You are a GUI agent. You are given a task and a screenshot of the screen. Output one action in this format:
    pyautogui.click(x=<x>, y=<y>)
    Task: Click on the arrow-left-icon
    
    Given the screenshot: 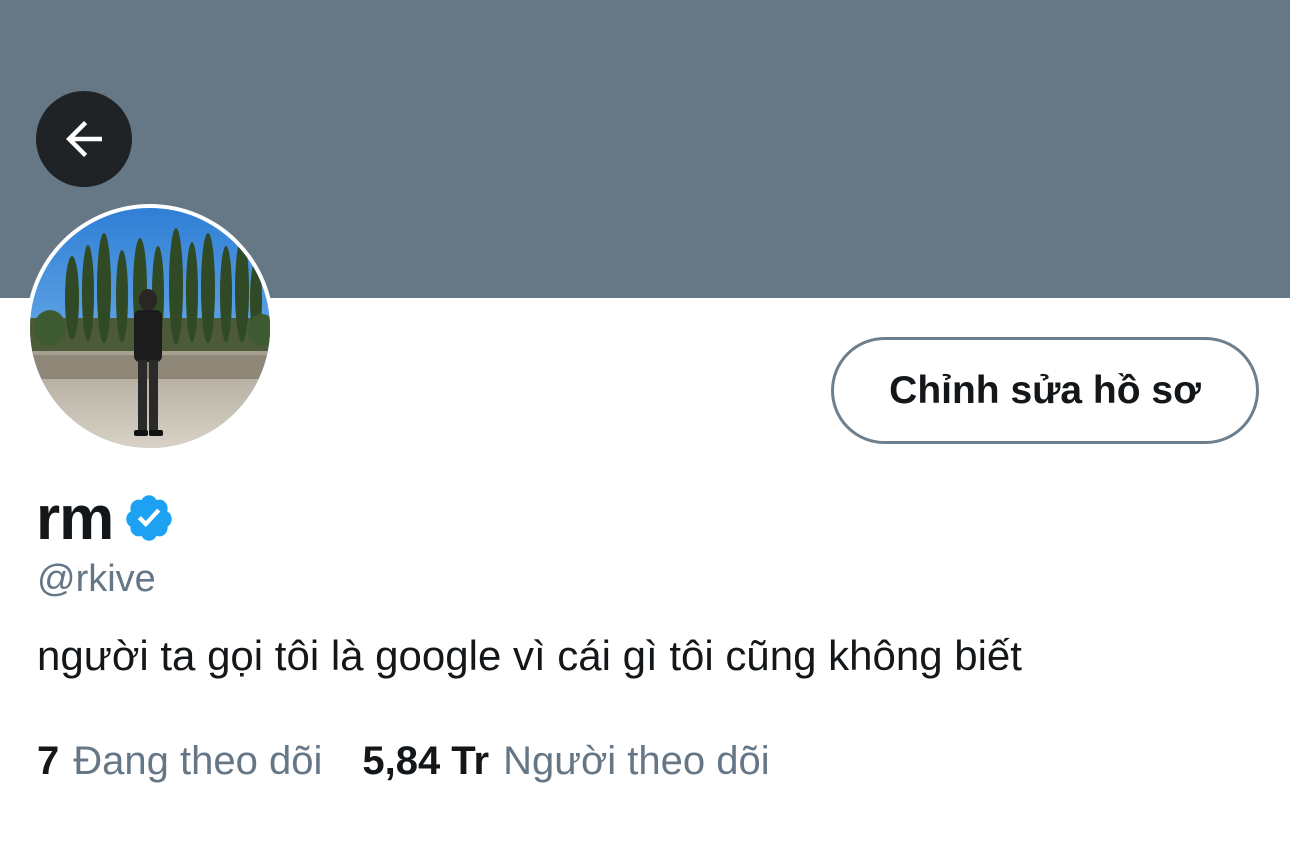 What is the action you would take?
    pyautogui.click(x=84, y=139)
    